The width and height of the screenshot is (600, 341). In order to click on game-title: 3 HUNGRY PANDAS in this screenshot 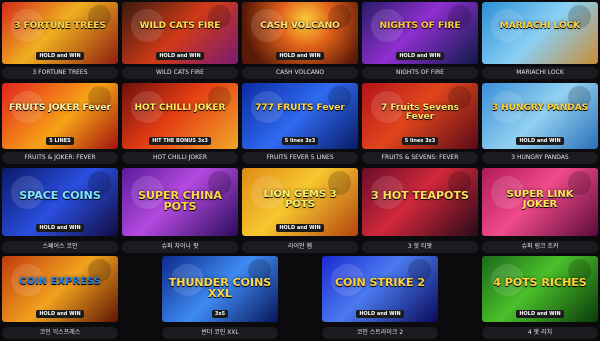, I will do `click(540, 157)`.